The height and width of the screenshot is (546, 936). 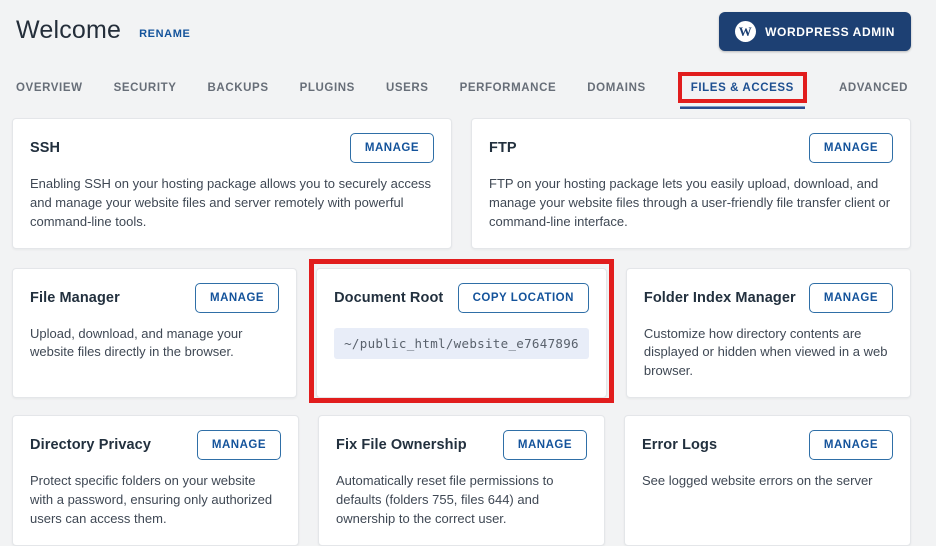 I want to click on card-folder-index-manager-header: Folder Index Manager MANAGE, so click(x=768, y=297).